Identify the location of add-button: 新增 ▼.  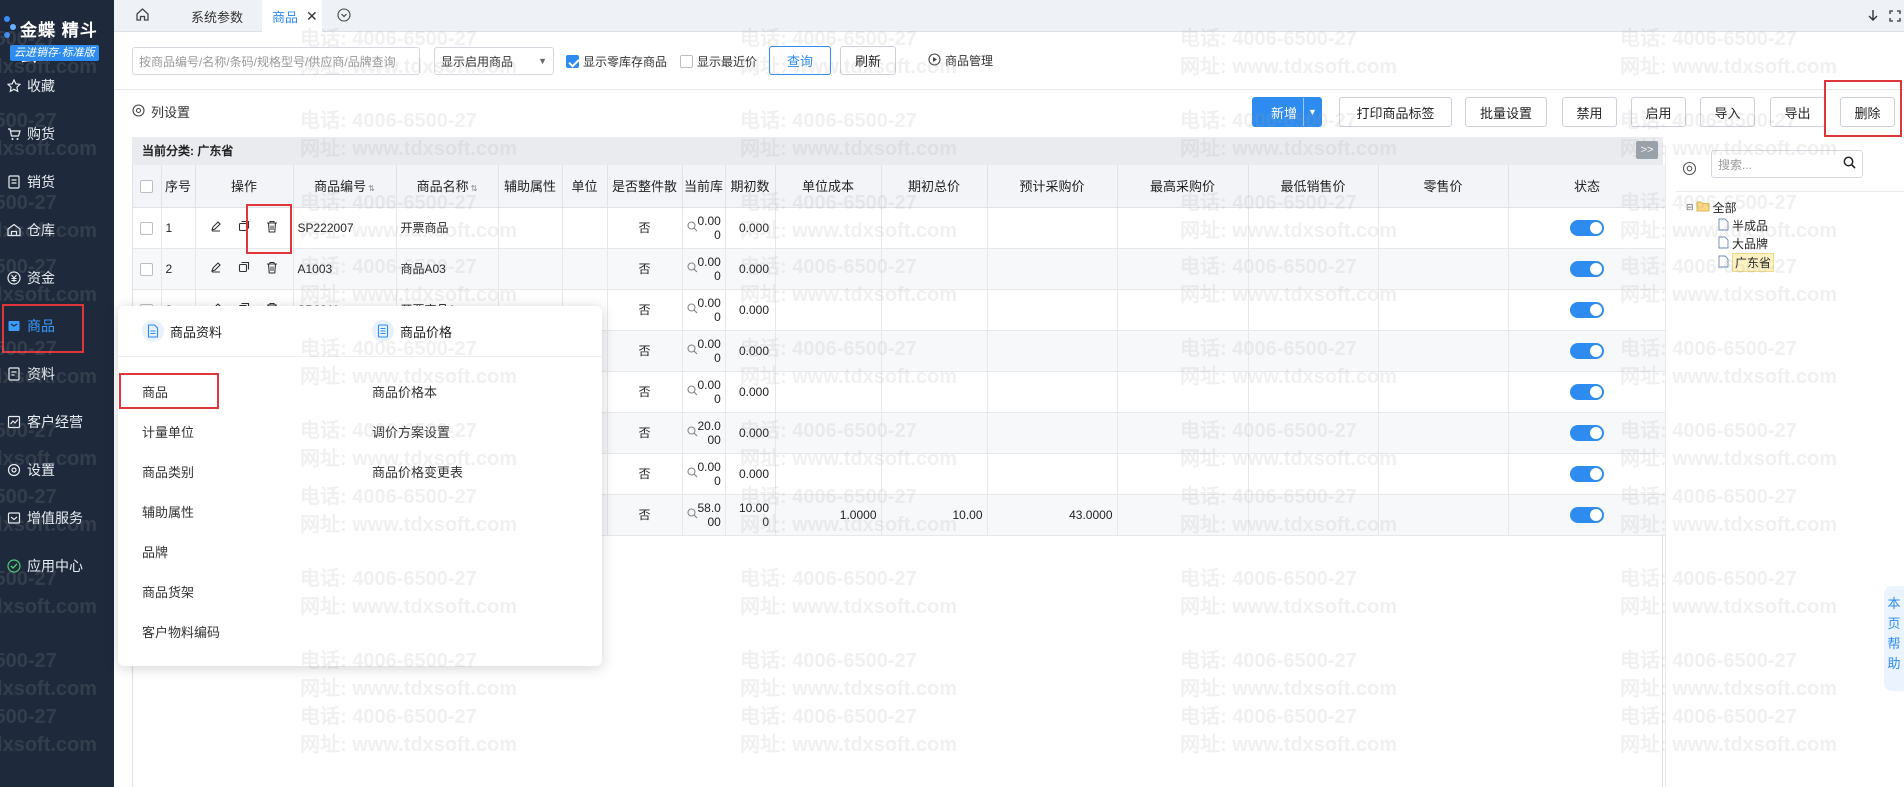
(1287, 112).